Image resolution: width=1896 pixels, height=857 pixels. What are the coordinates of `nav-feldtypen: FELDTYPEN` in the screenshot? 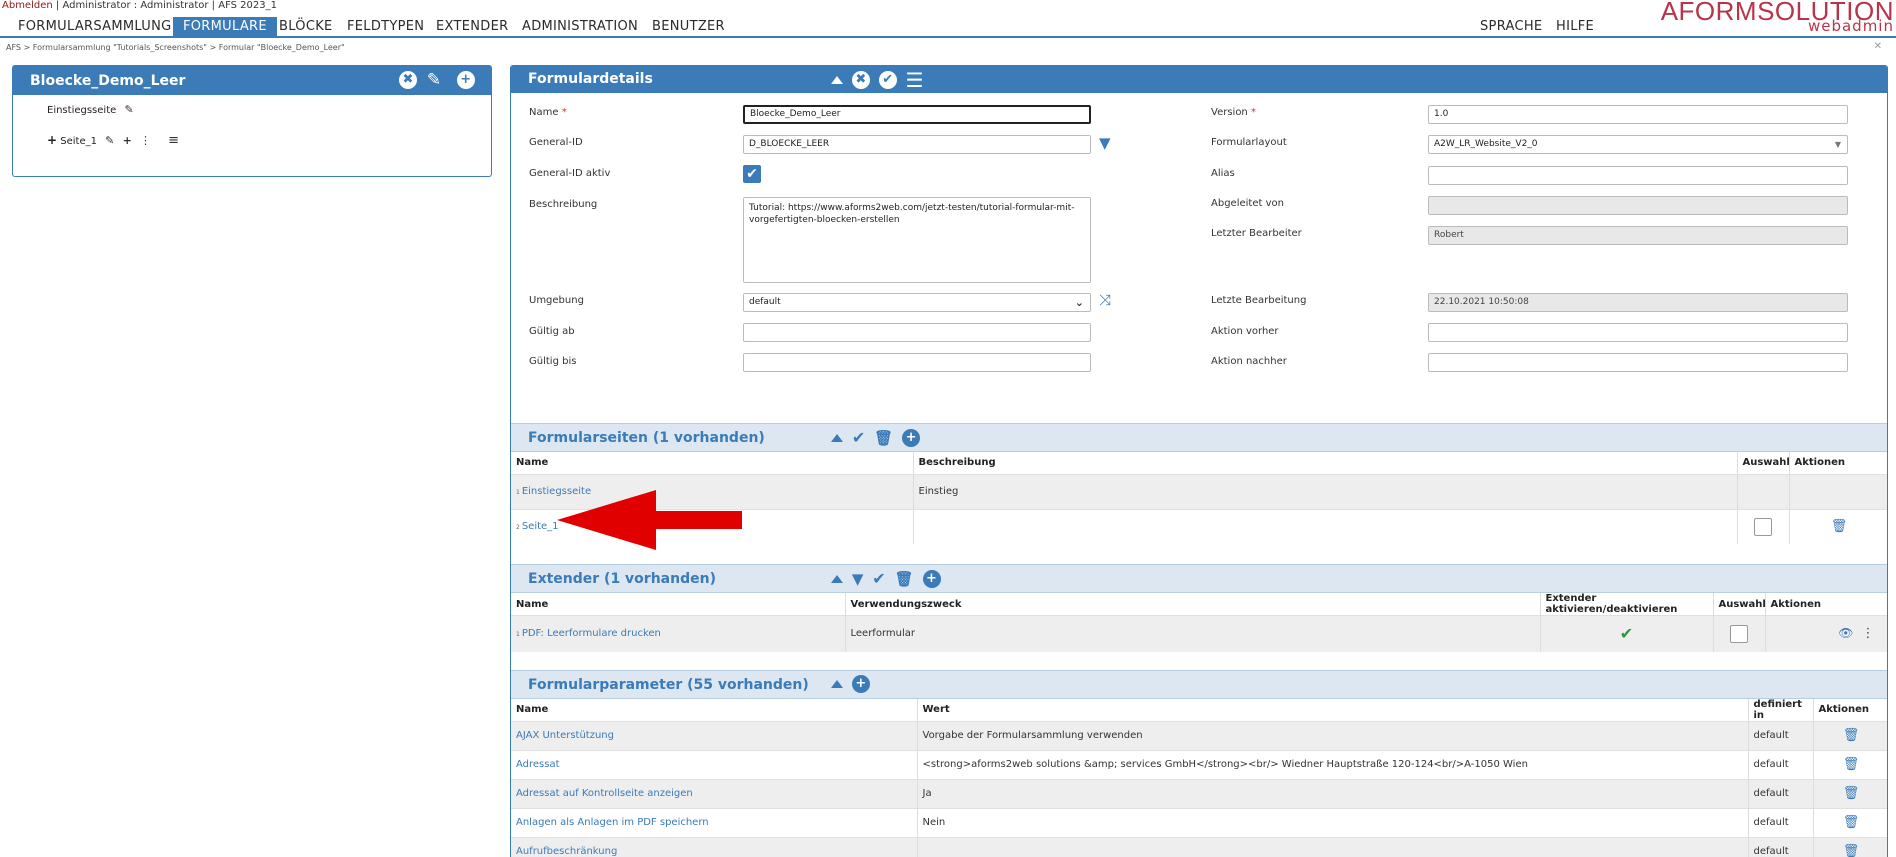 It's located at (385, 27).